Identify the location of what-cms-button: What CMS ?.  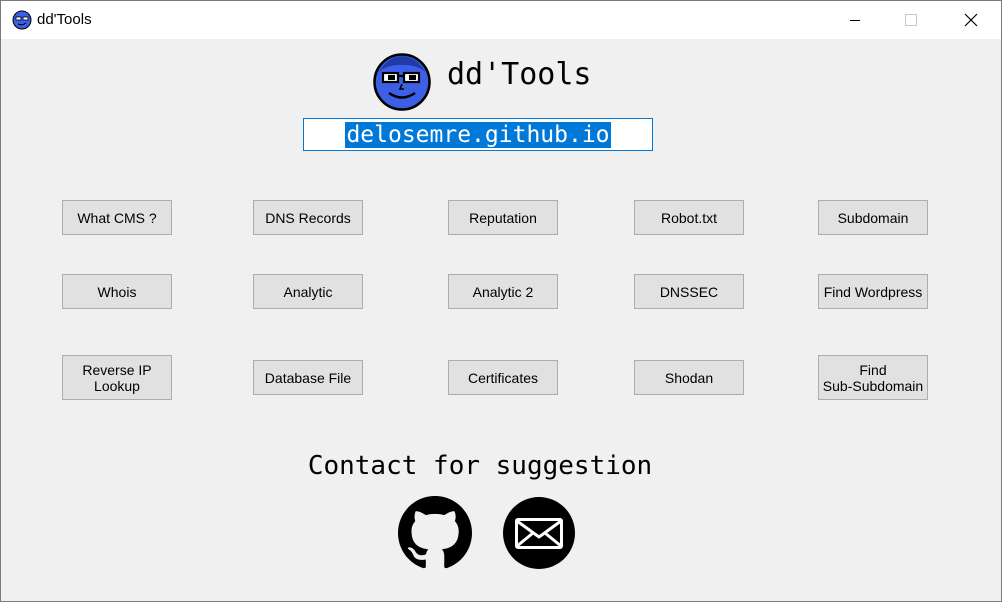
(117, 217).